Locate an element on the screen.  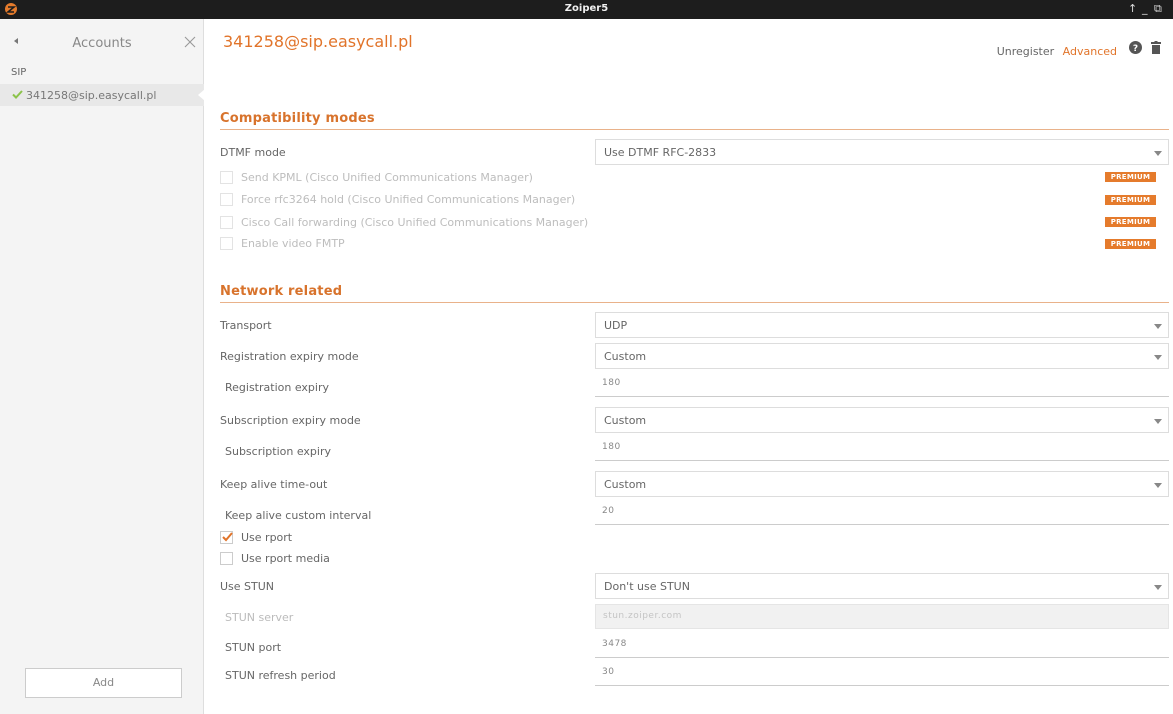
add-account-button: Add is located at coordinates (103, 683).